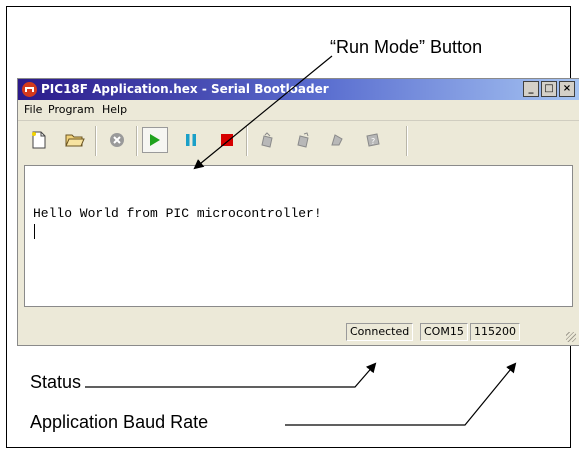 The height and width of the screenshot is (456, 579). Describe the element at coordinates (231, 375) in the screenshot. I see `status-leader` at that location.